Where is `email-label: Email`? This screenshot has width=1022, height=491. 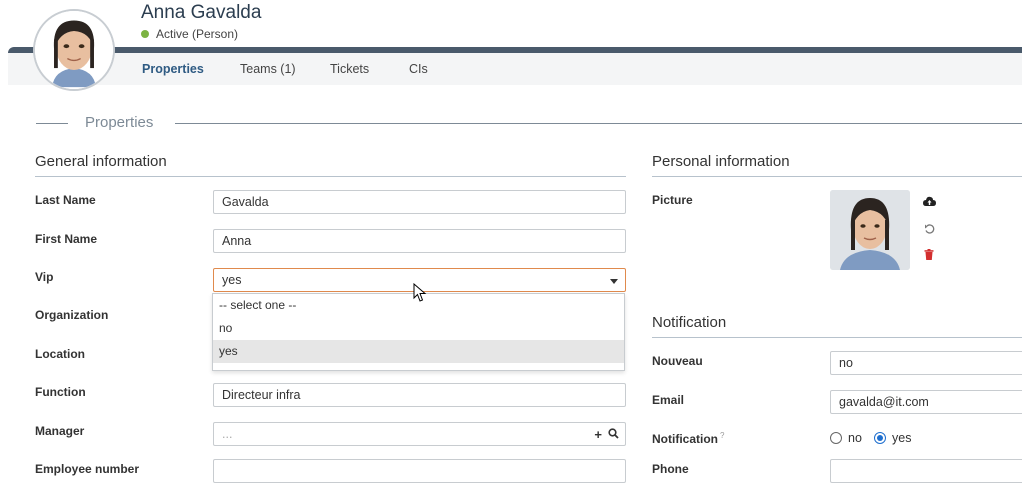 email-label: Email is located at coordinates (668, 400).